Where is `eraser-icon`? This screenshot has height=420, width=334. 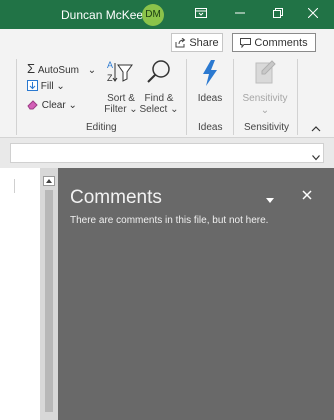
eraser-icon is located at coordinates (32, 105).